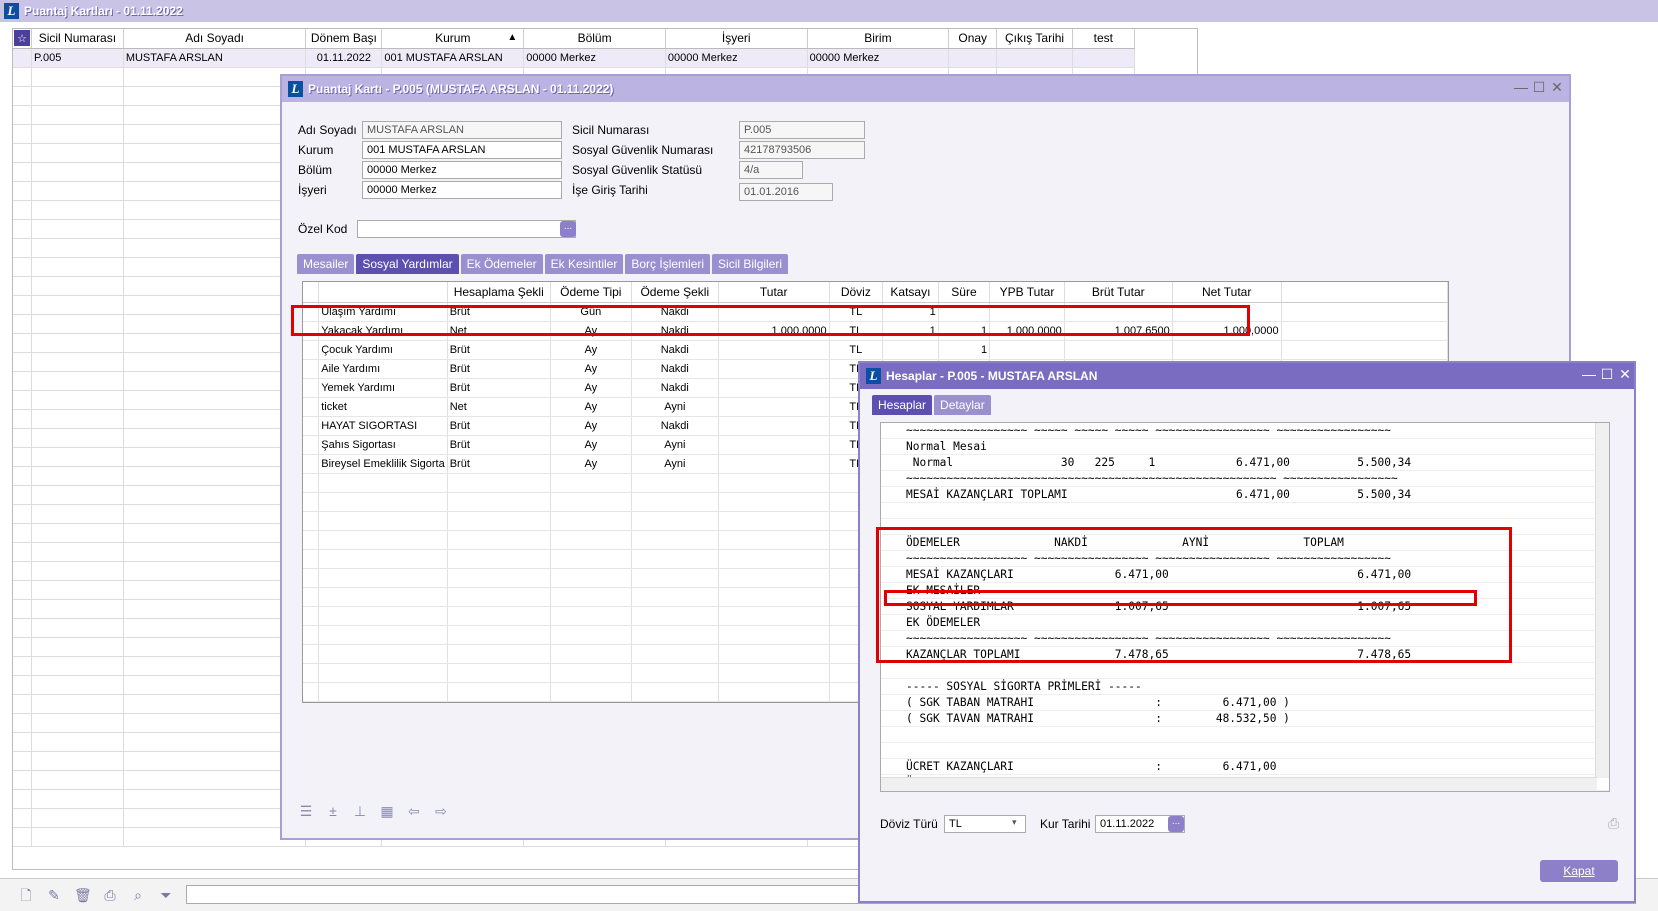 The width and height of the screenshot is (1658, 911). I want to click on hesaplar-tab-1: Hesaplar, so click(902, 405).